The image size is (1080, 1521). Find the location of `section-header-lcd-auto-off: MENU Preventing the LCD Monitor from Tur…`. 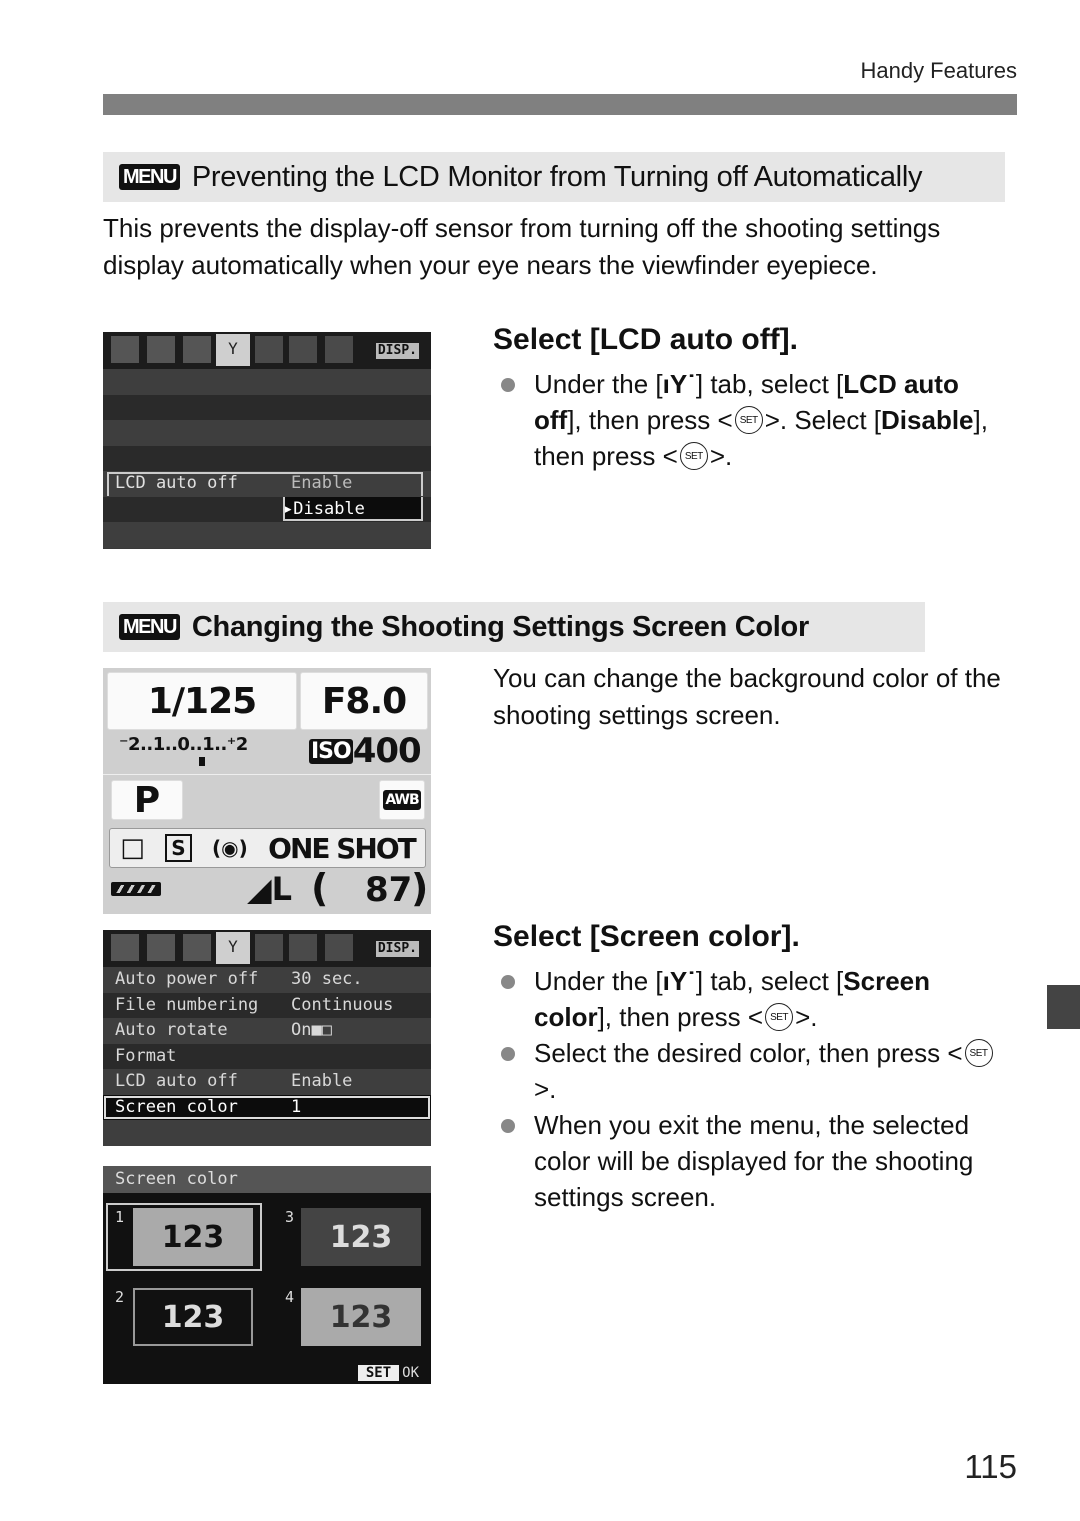

section-header-lcd-auto-off: MENU Preventing the LCD Monitor from Tur… is located at coordinates (554, 177).